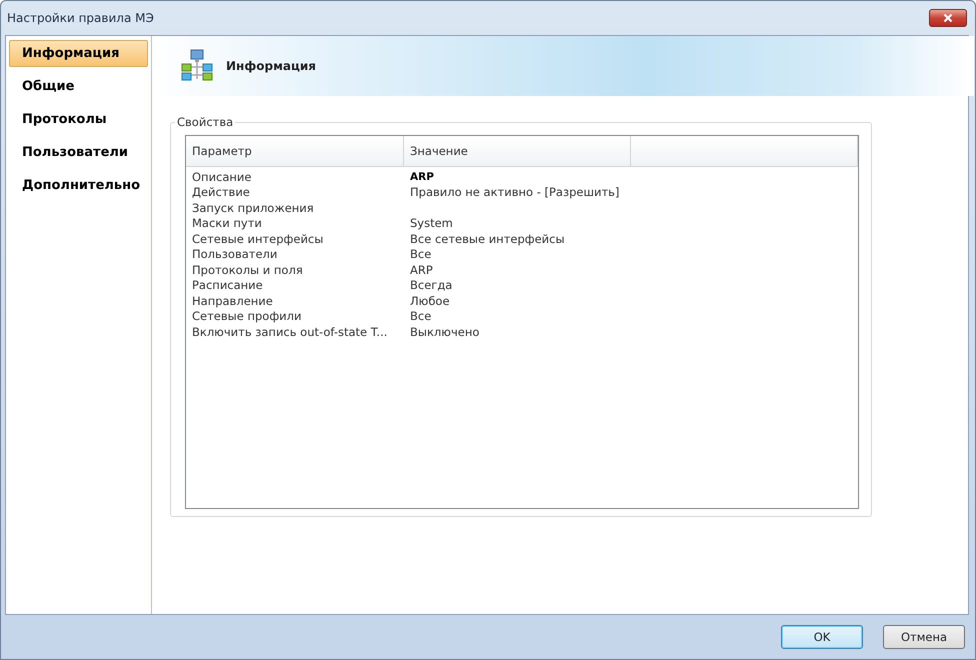  Describe the element at coordinates (295, 151) in the screenshot. I see `column-header: Параметр` at that location.